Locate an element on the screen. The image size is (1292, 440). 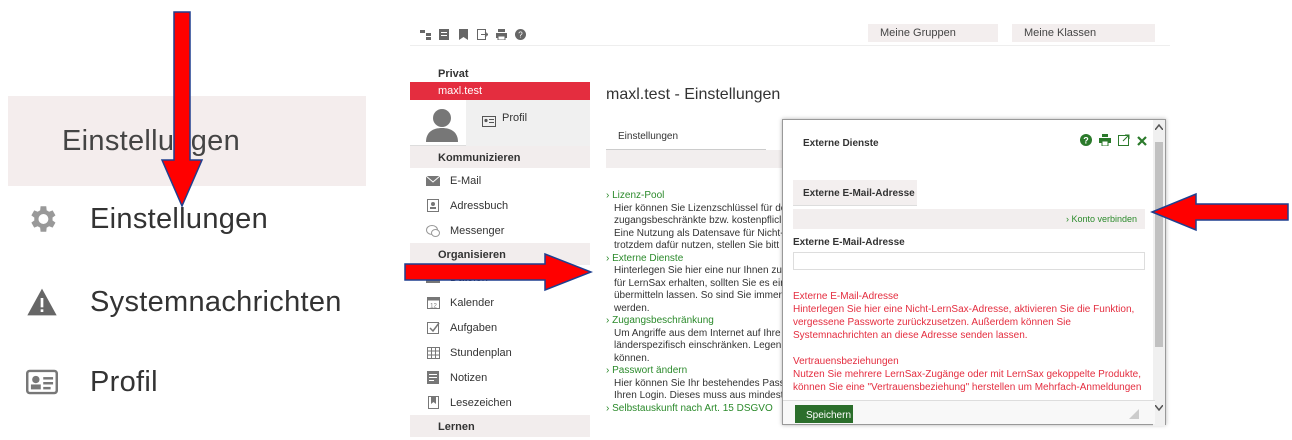
zoomed-highlighted-label: Einstellungen is located at coordinates (151, 141).